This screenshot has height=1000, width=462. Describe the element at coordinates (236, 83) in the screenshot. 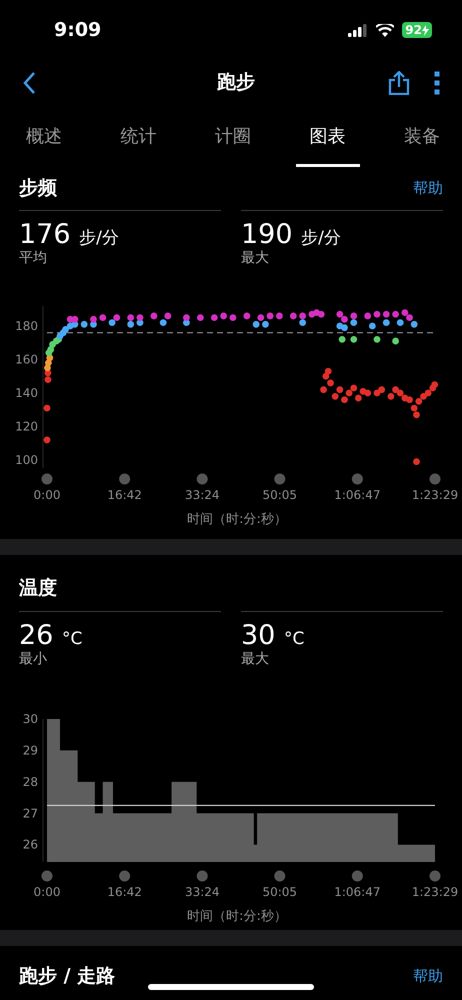

I see `screen-title: 跑步` at that location.